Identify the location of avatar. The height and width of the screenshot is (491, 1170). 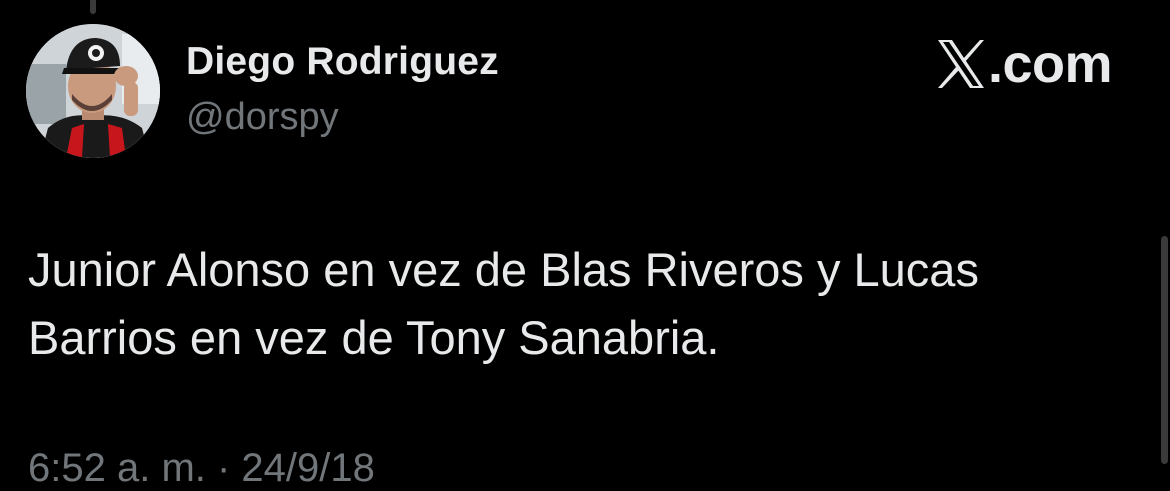
(93, 91).